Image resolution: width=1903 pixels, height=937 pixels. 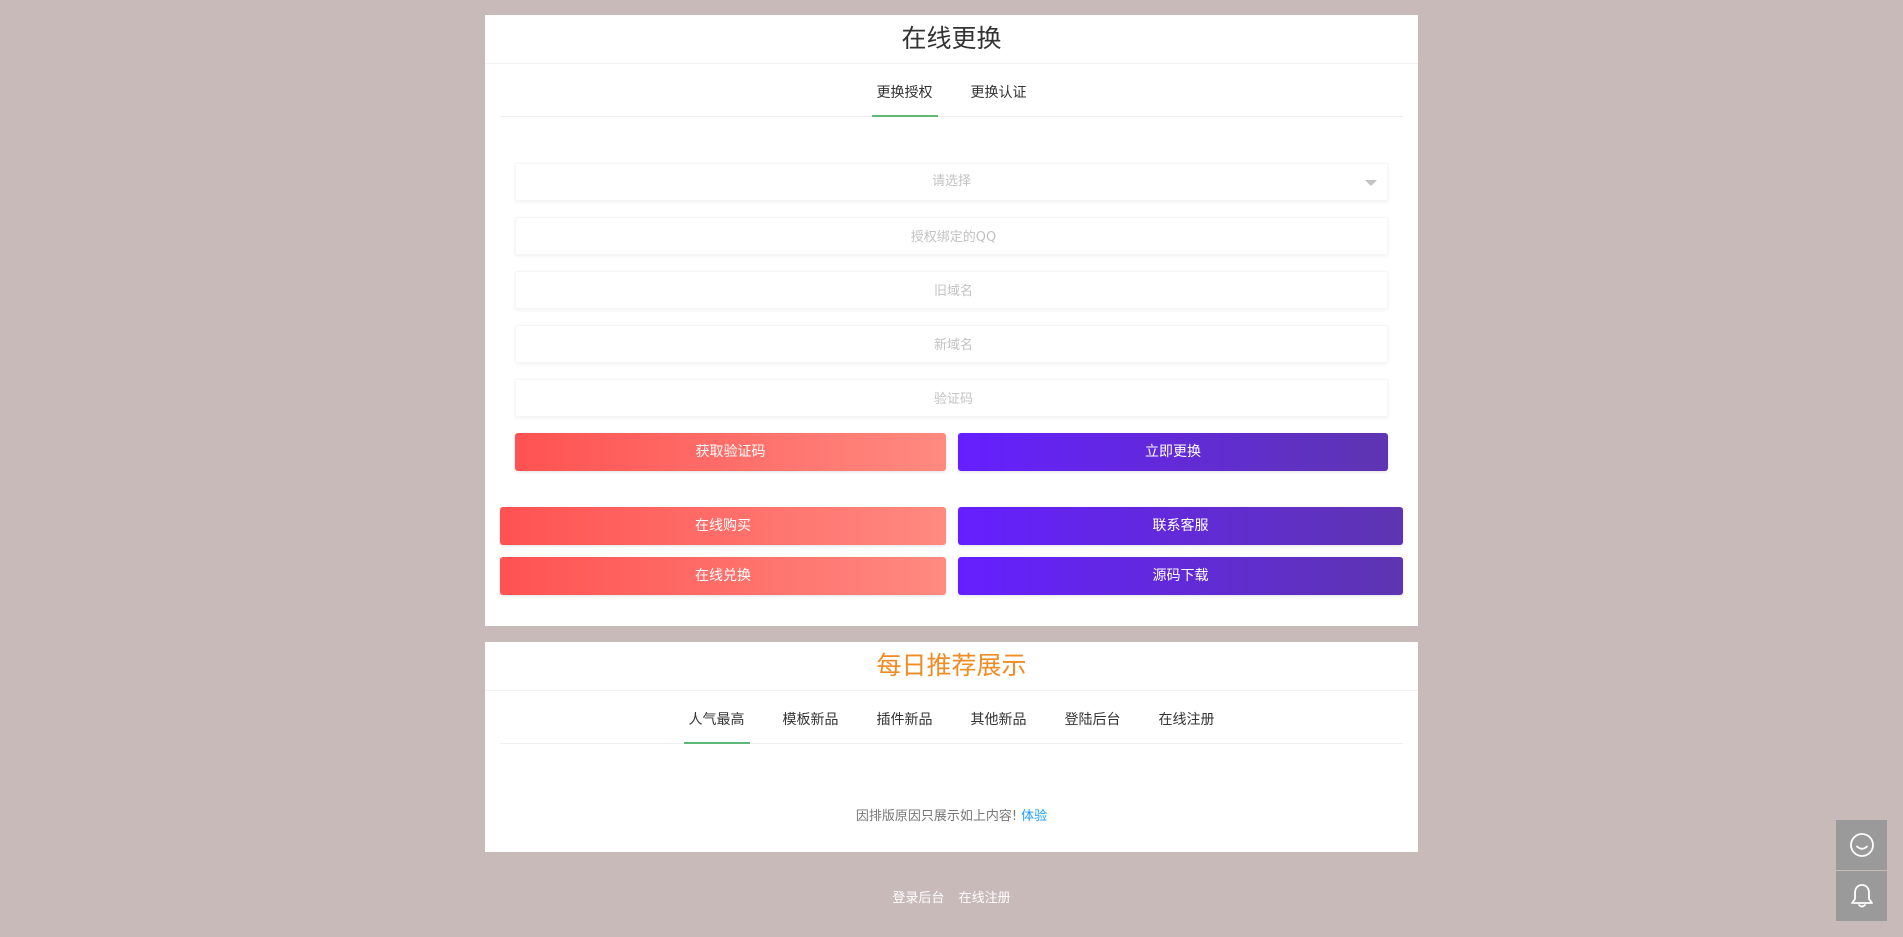 I want to click on tab-new-plugins: 插件新品, so click(x=905, y=726).